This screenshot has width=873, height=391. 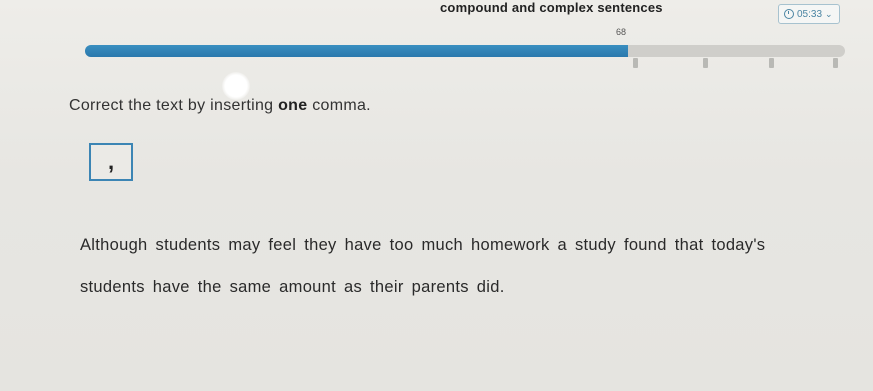 I want to click on screen-glare, so click(x=236, y=86).